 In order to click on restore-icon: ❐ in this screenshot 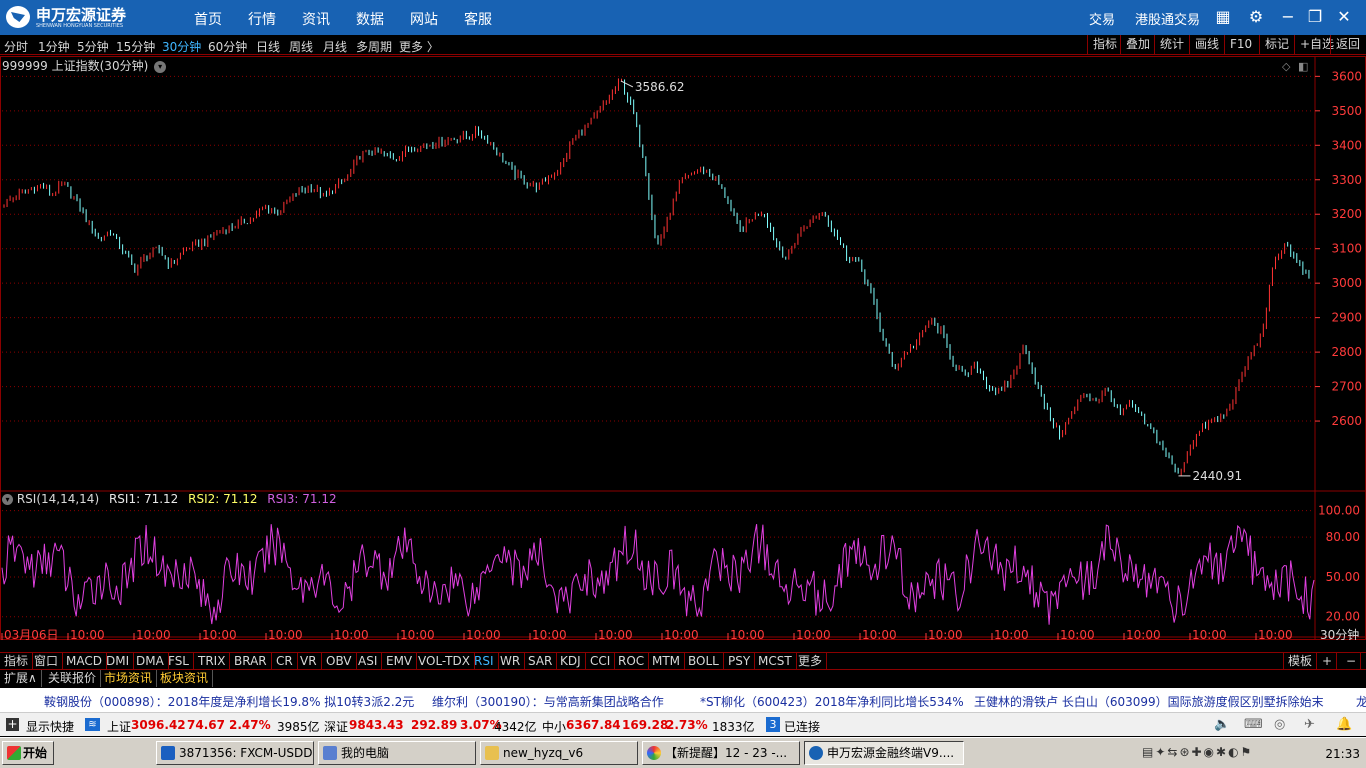, I will do `click(1315, 17)`.